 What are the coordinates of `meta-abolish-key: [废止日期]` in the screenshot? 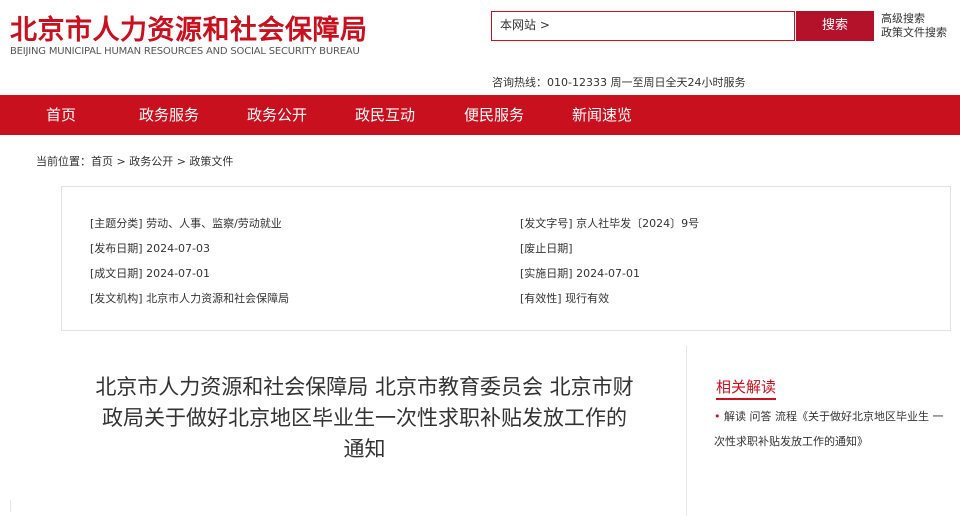 It's located at (546, 248).